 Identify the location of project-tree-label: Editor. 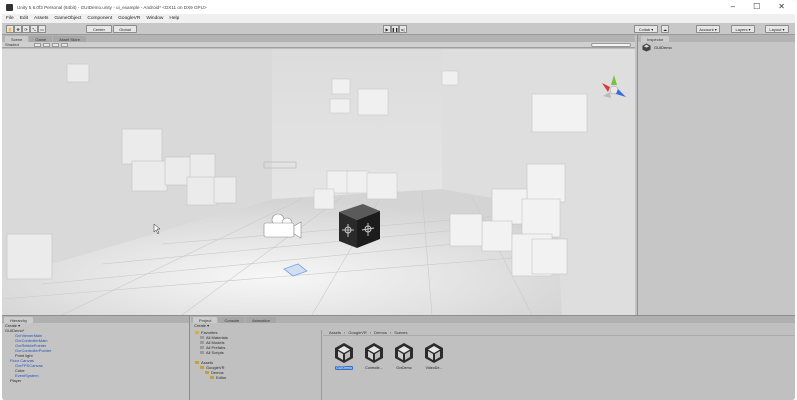
(221, 377).